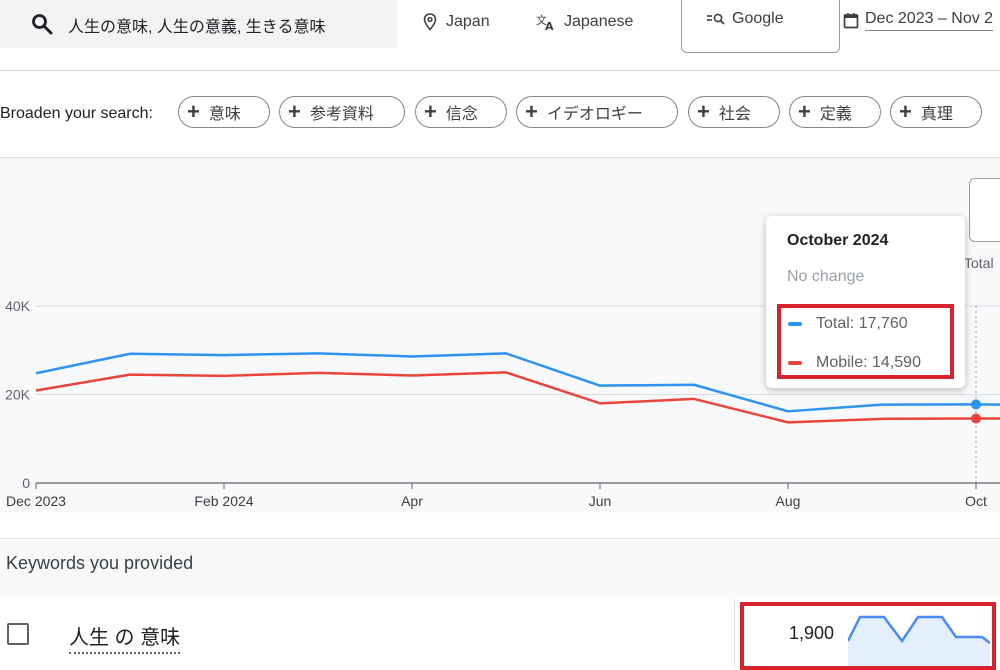  I want to click on location-label: Japan, so click(468, 21).